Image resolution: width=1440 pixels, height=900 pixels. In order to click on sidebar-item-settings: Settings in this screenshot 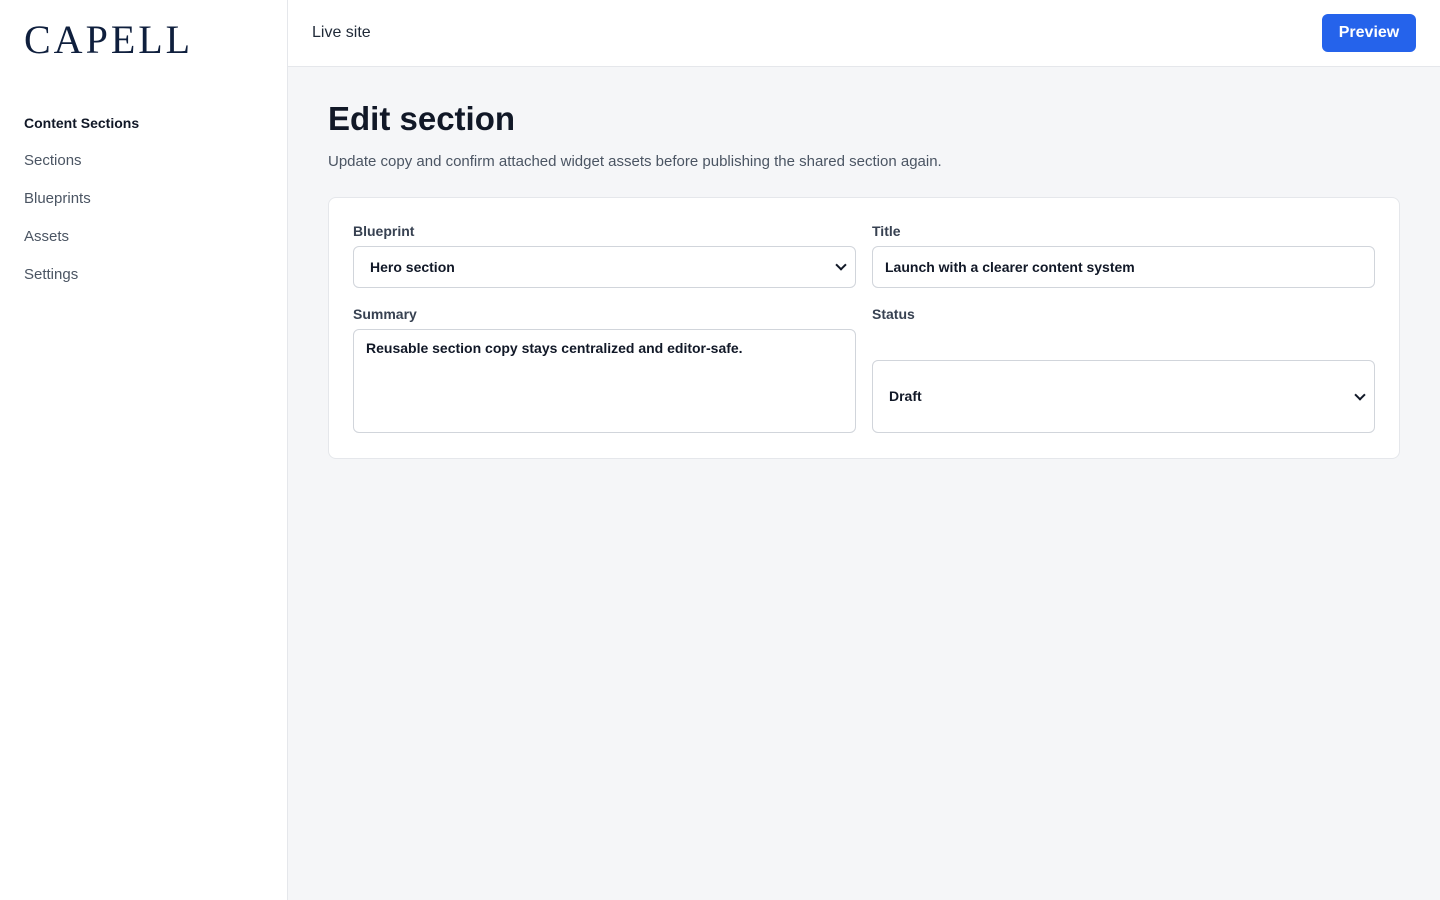, I will do `click(144, 275)`.